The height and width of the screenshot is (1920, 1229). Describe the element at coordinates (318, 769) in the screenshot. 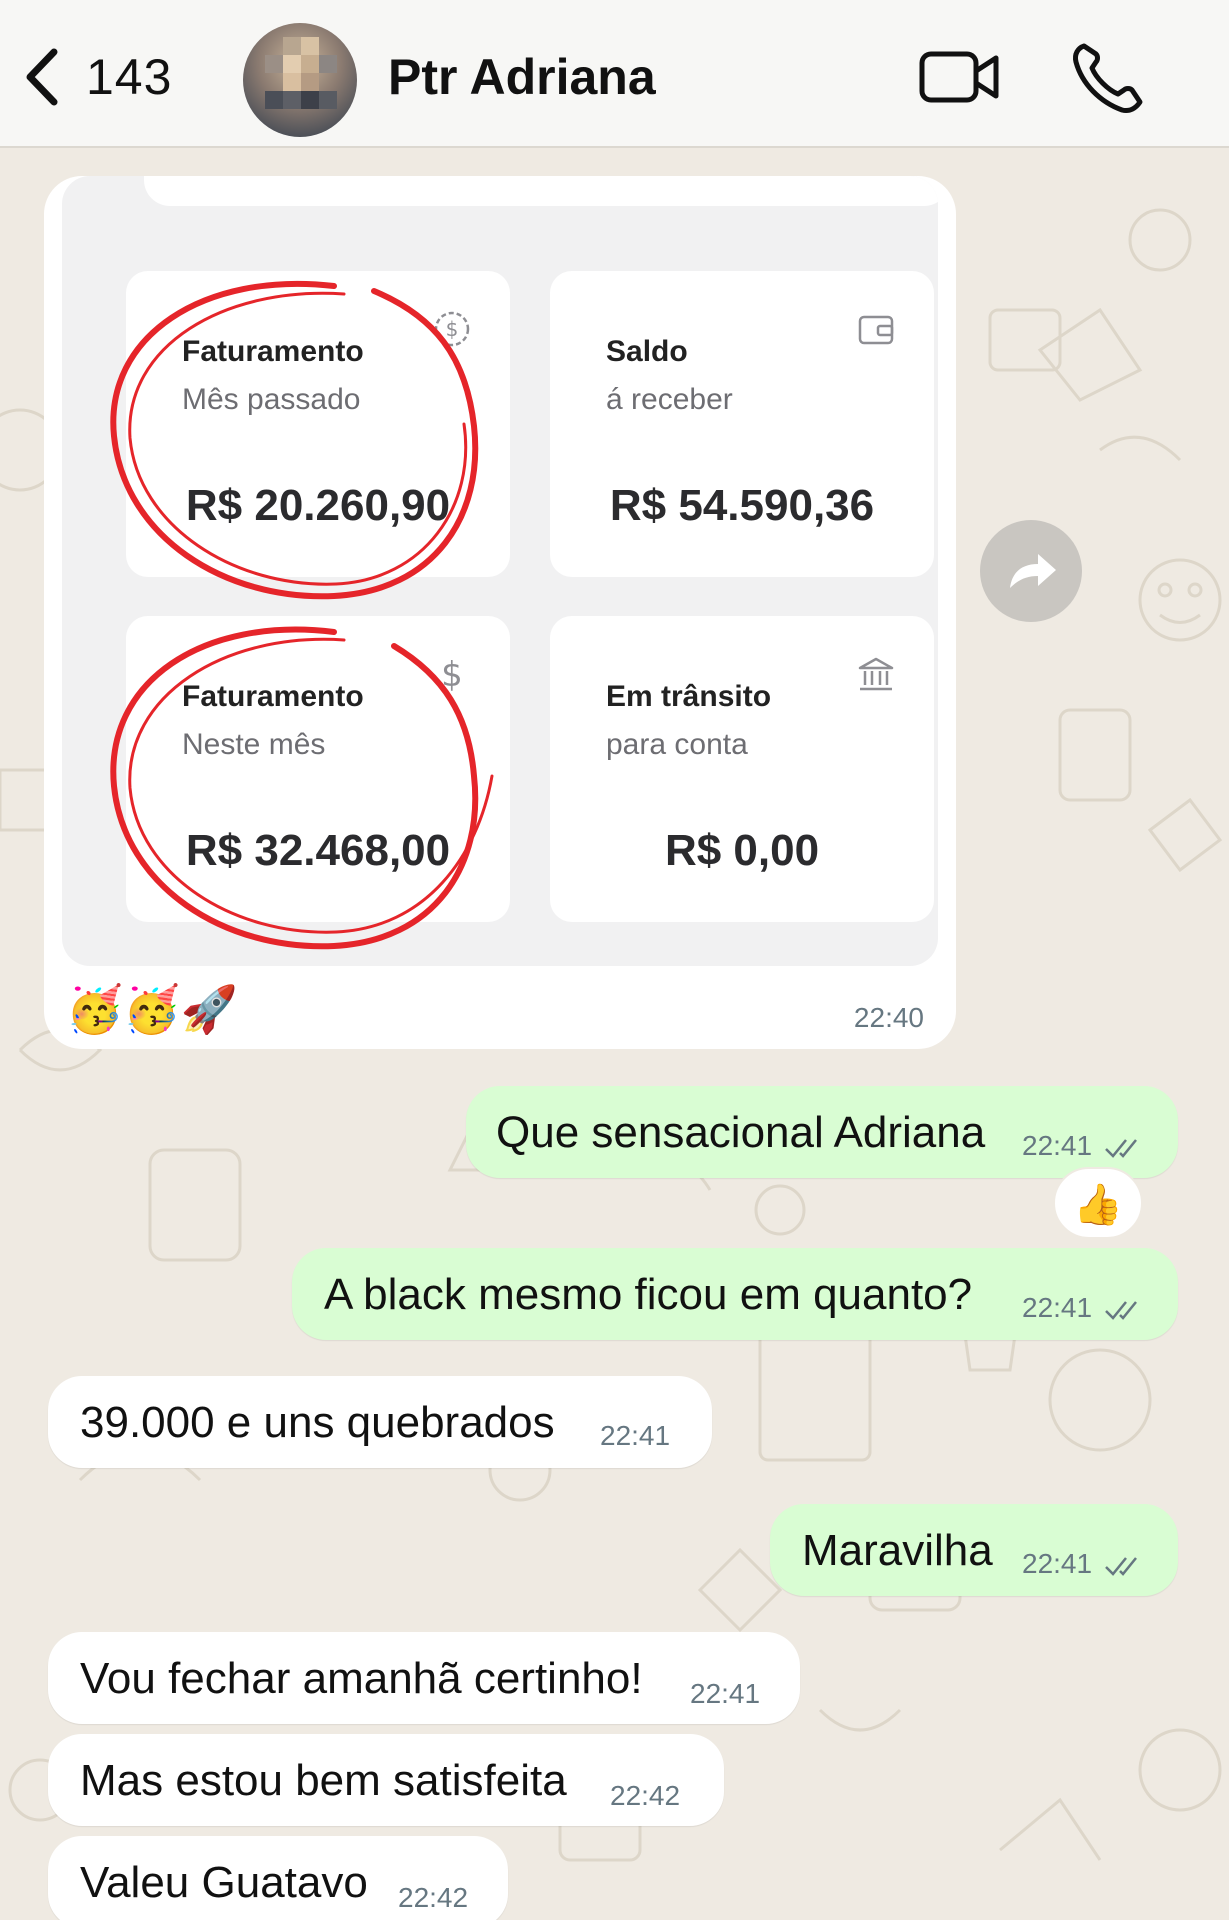

I see `card-faturamento-neste-mes: Faturamento Neste mês R$ 32.468,00 $` at that location.